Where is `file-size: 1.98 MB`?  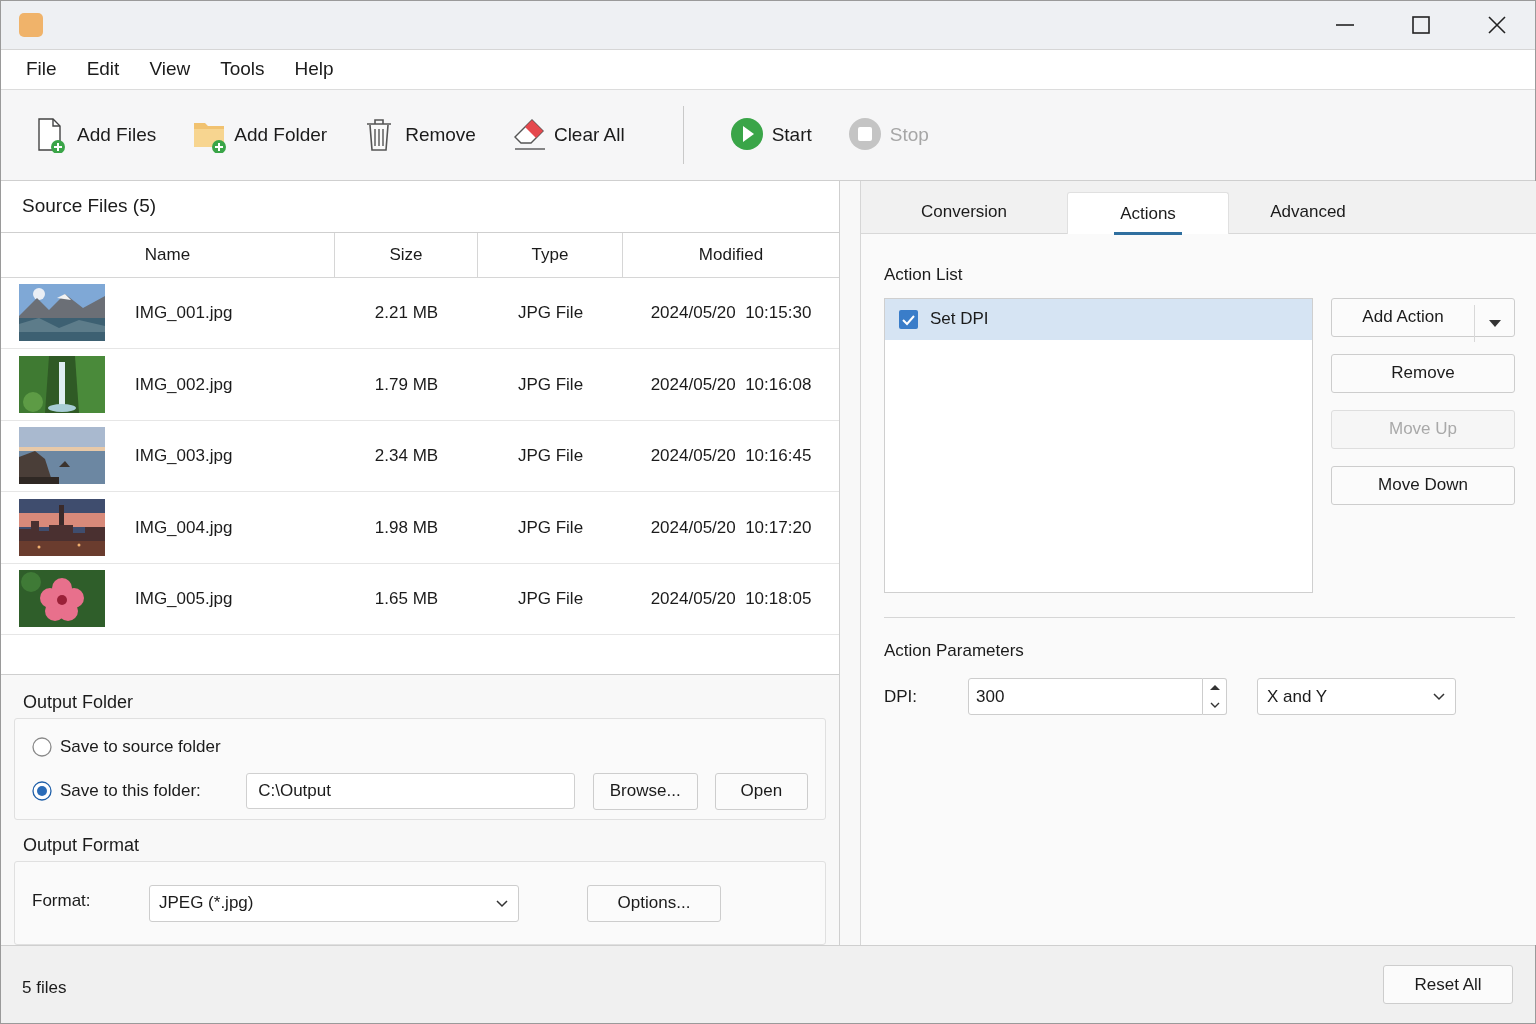 file-size: 1.98 MB is located at coordinates (406, 527).